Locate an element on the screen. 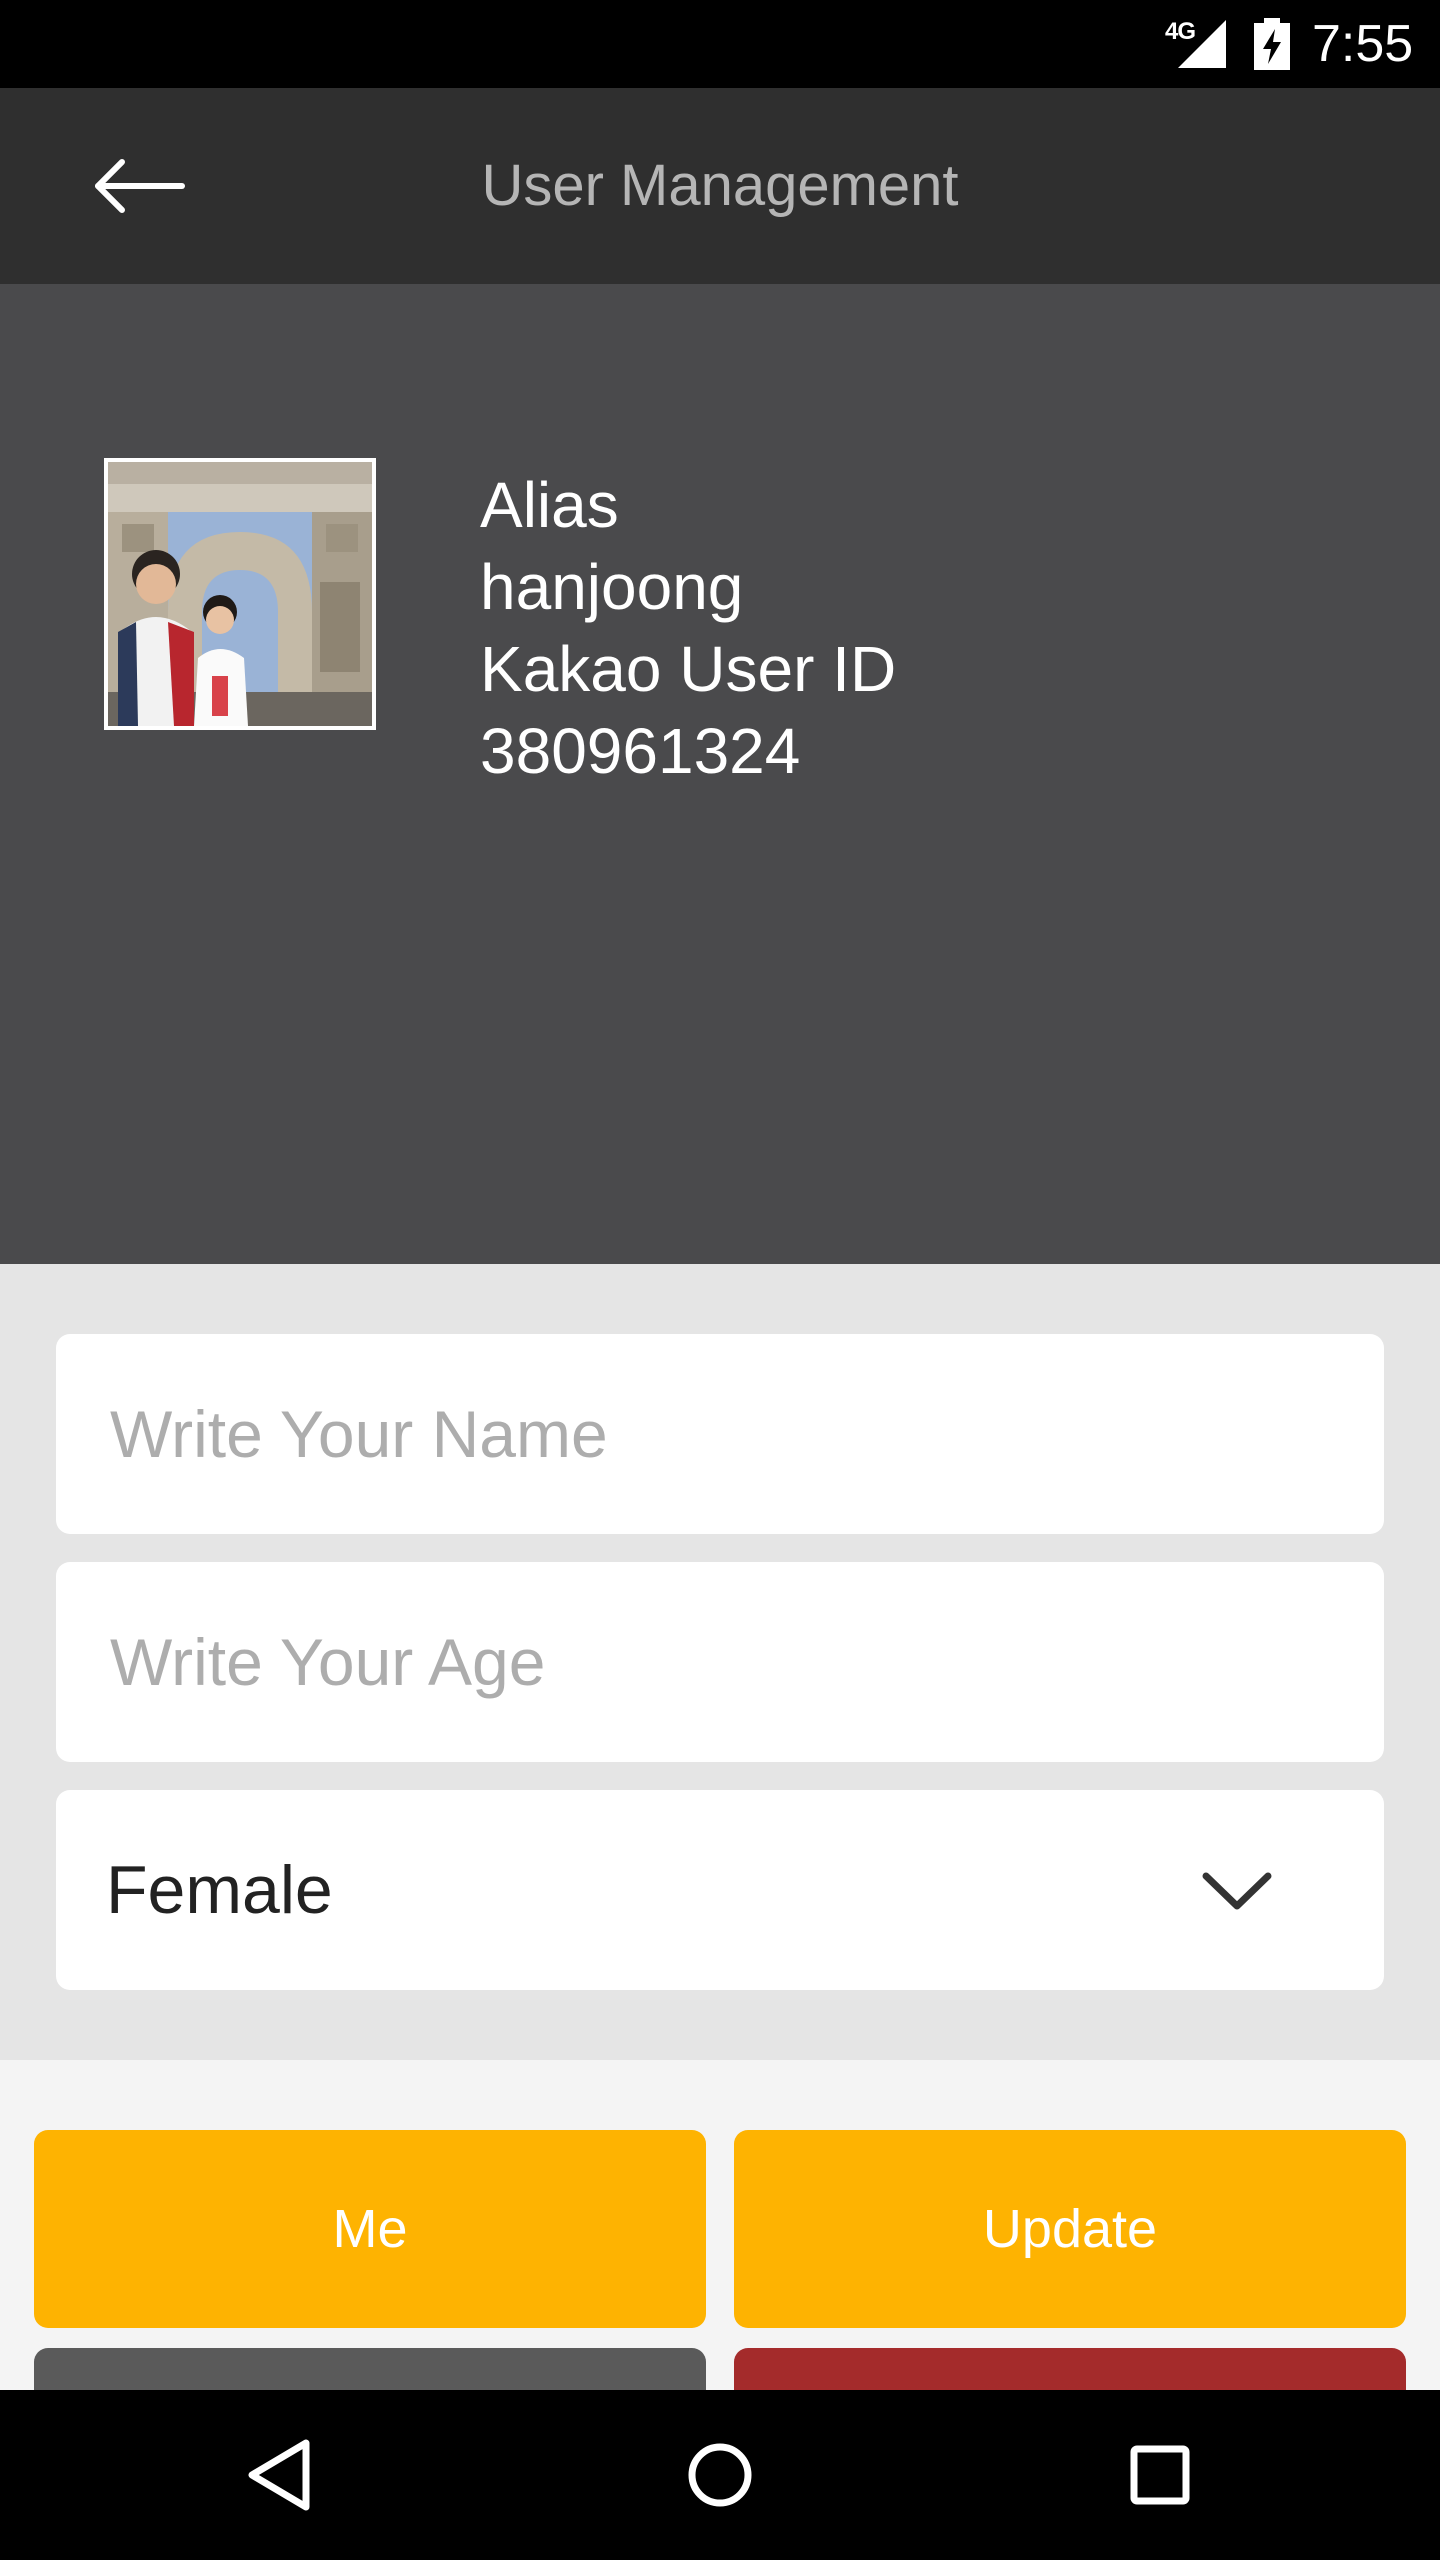 This screenshot has height=2560, width=1440. profile-info: Alias hanjoong Kakao User ID 380961324 is located at coordinates (688, 628).